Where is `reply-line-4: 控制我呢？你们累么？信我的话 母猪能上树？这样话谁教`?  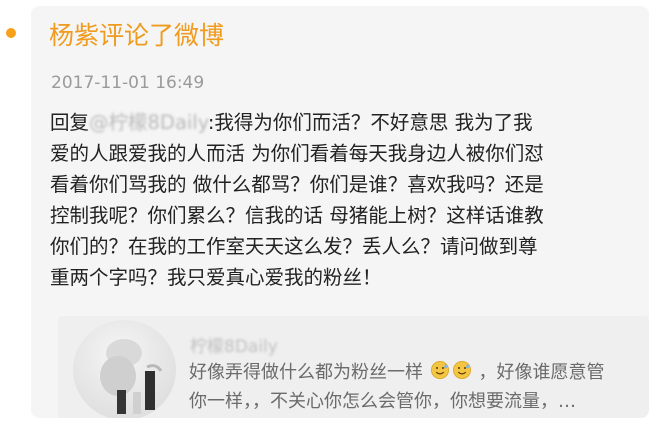
reply-line-4: 控制我呢？你们累么？信我的话 母猪能上树？这样话谁教 is located at coordinates (297, 215).